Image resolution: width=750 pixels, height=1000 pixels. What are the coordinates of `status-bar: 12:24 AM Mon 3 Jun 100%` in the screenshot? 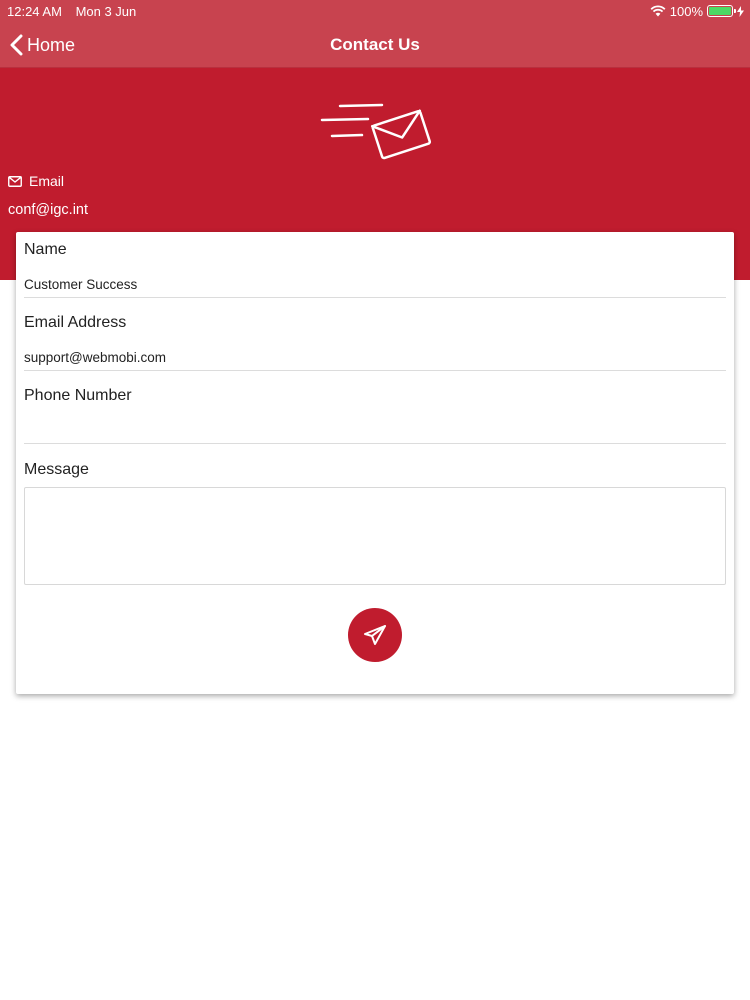 It's located at (375, 11).